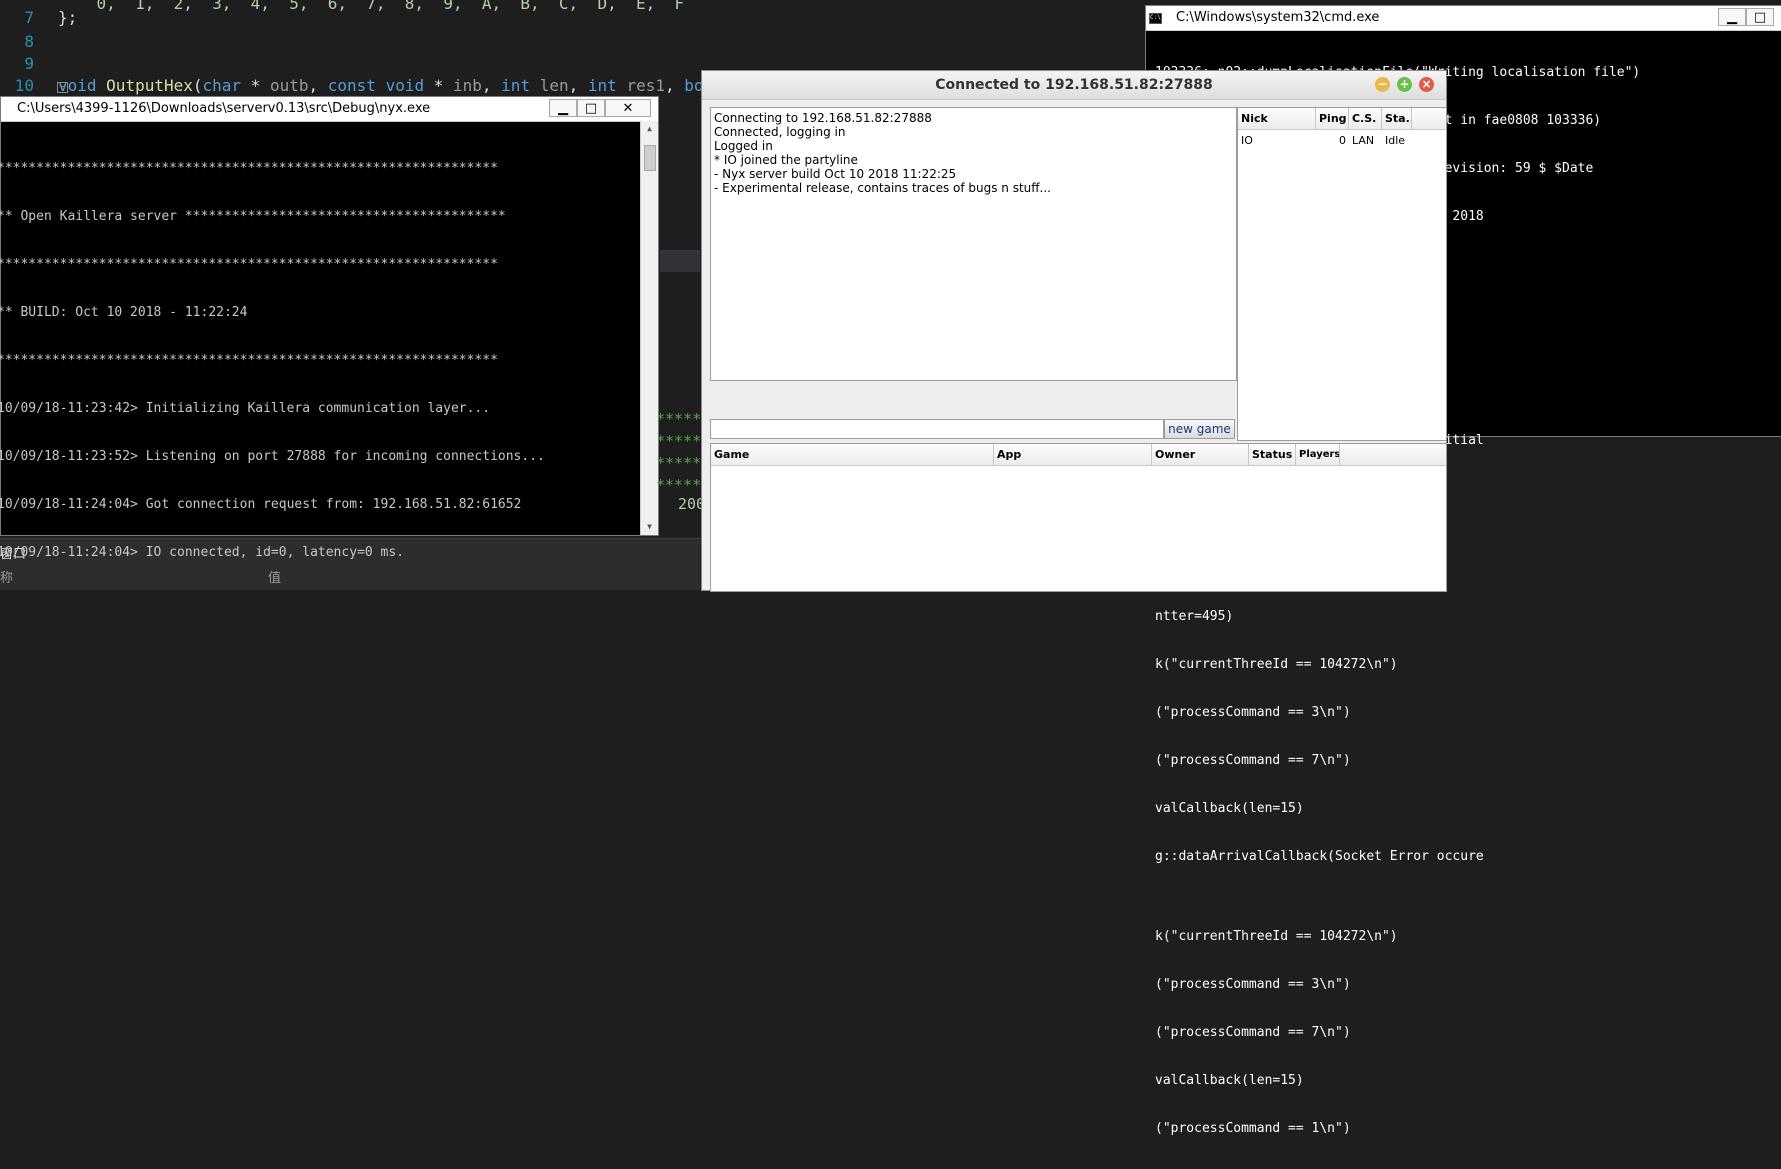 The height and width of the screenshot is (1169, 1781). Describe the element at coordinates (1342, 274) in the screenshot. I see `user-list-table: Nick Ping C.S. Sta... IO 0 LAN Idle` at that location.